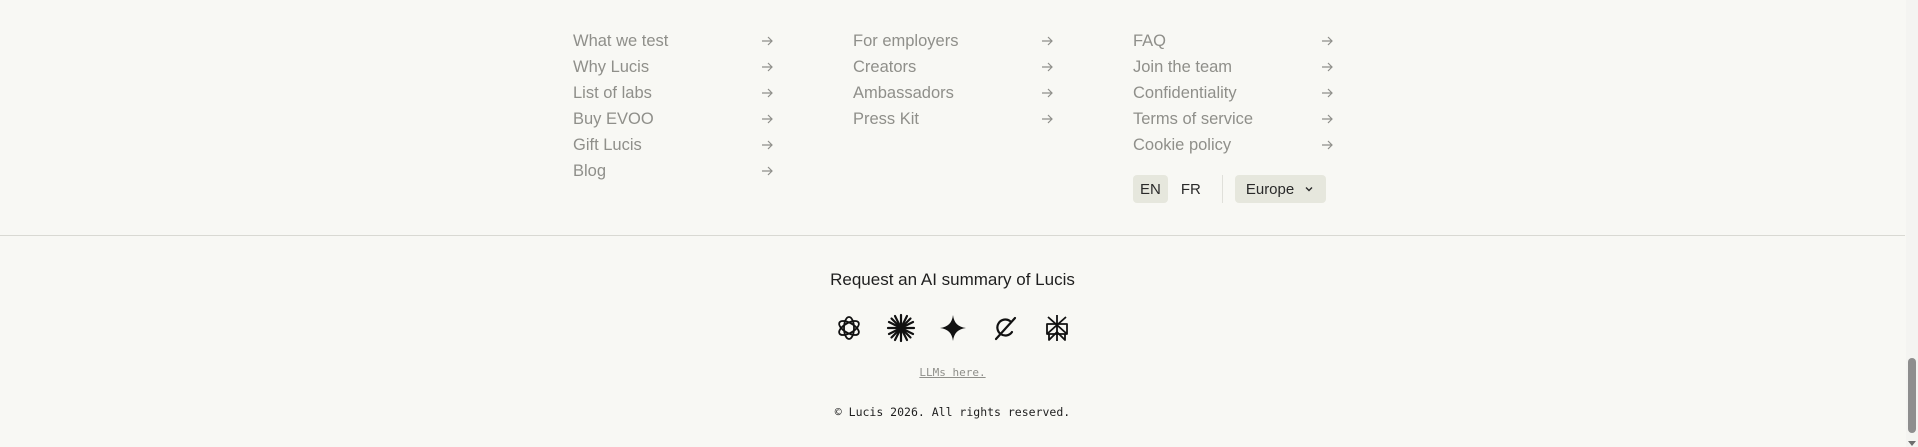 The width and height of the screenshot is (1918, 447). I want to click on link-label: For employers, so click(906, 40).